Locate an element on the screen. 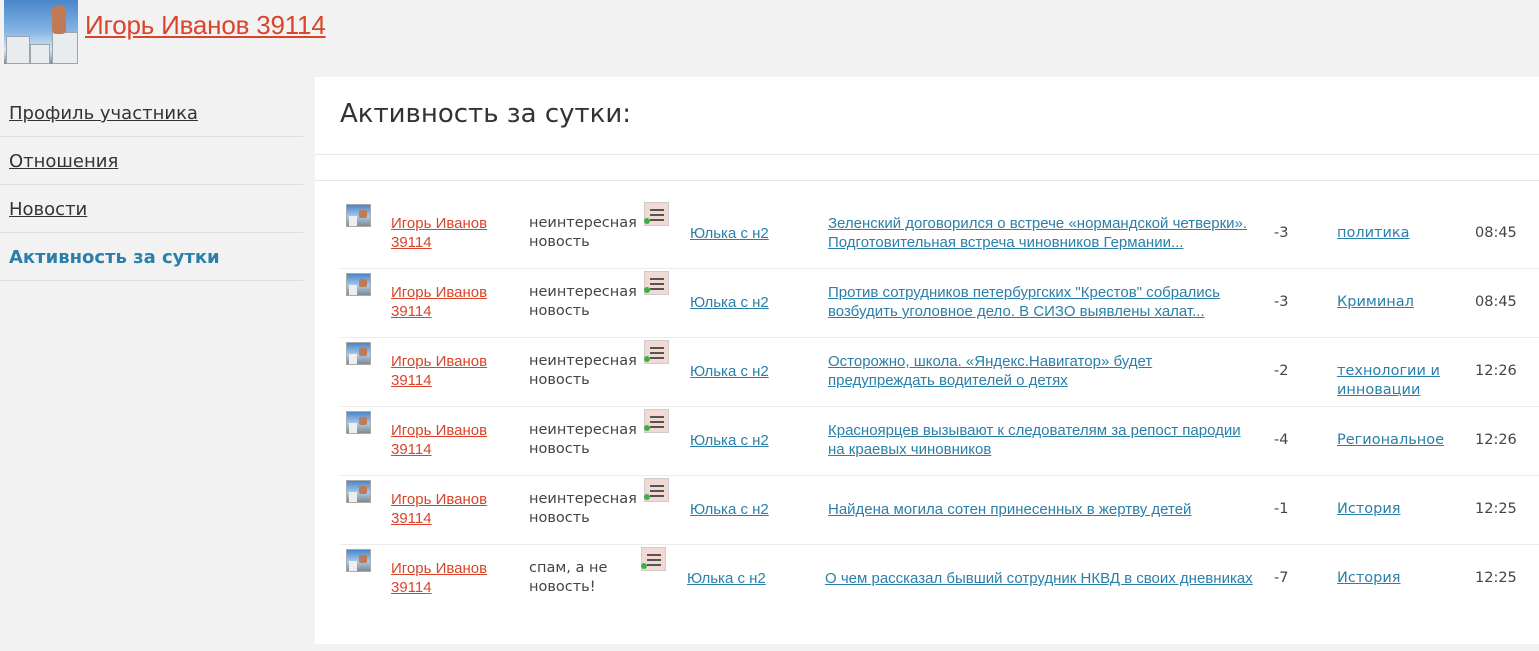  sidebar-item-news: Новости is located at coordinates (151, 209).